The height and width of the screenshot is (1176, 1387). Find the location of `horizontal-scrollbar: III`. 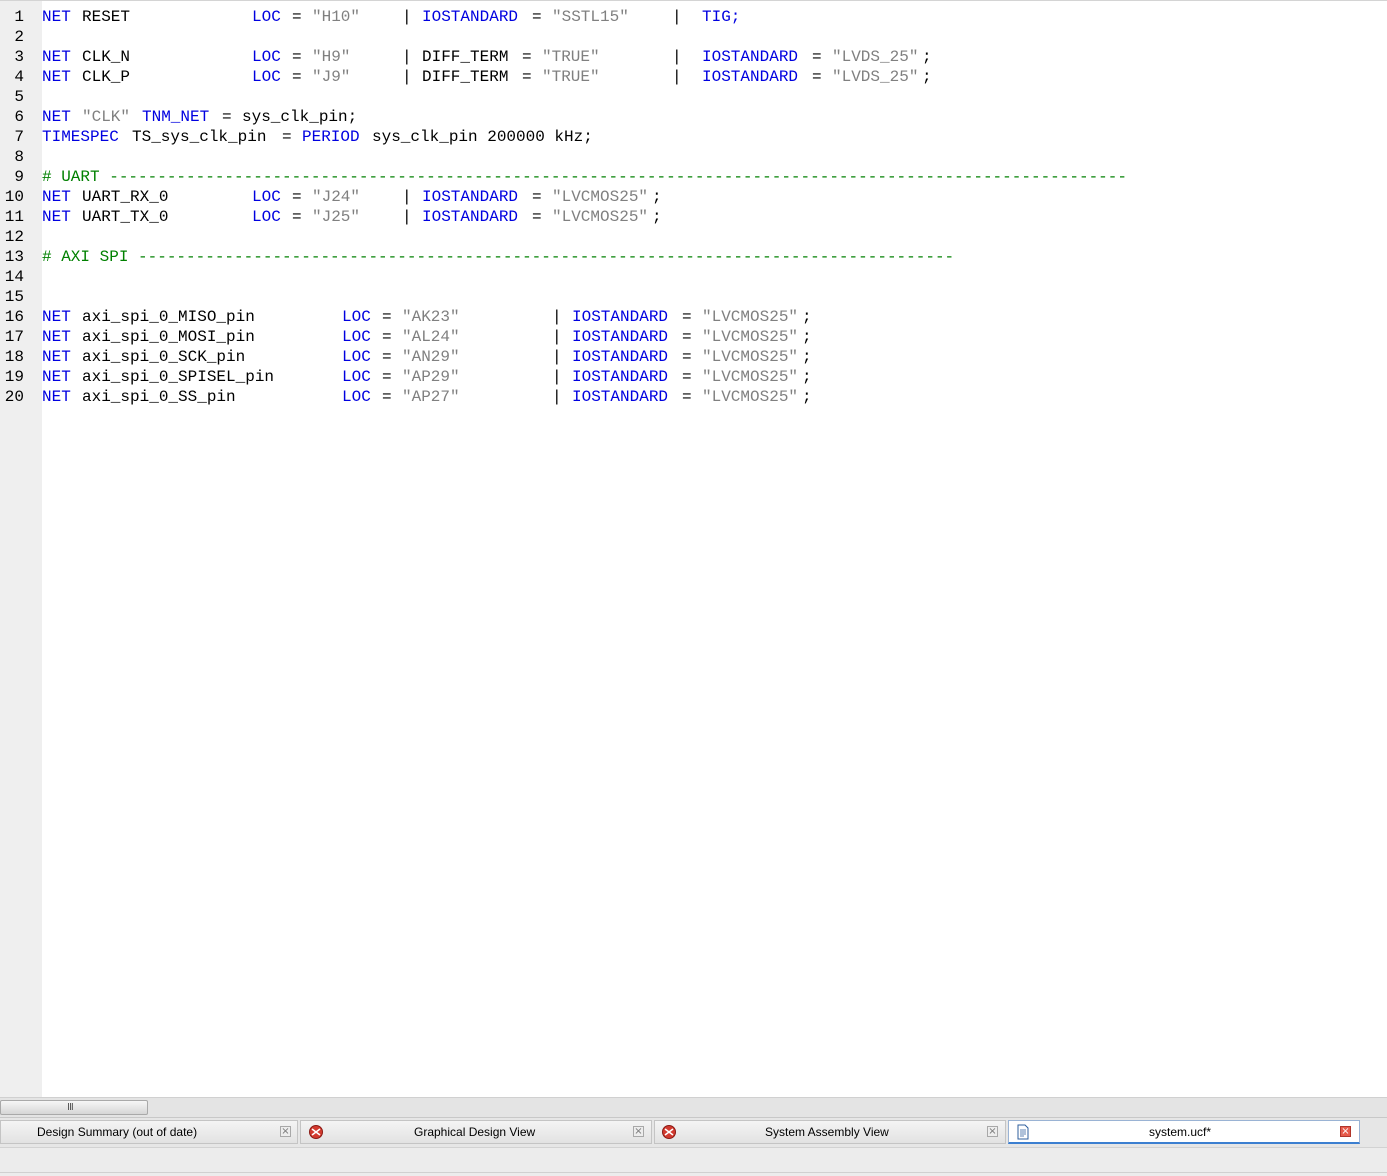

horizontal-scrollbar: III is located at coordinates (693, 1107).